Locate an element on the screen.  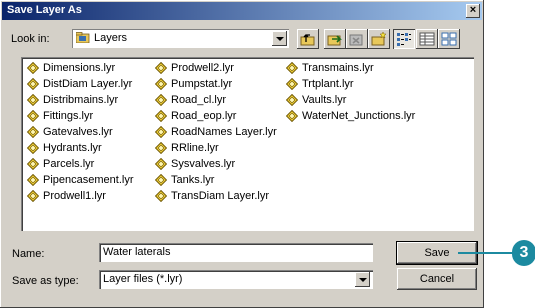
file-name: Parcels.lyr is located at coordinates (69, 164).